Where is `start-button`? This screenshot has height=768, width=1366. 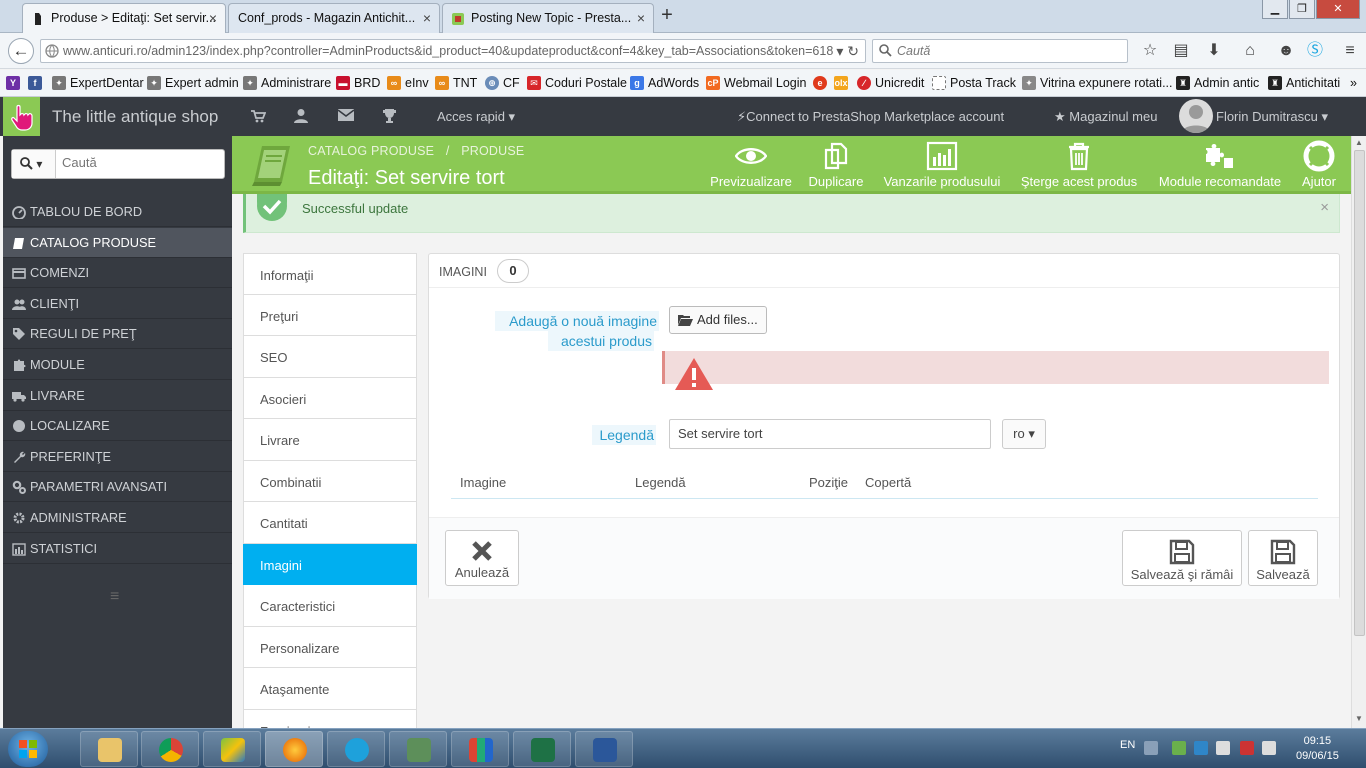 start-button is located at coordinates (28, 749).